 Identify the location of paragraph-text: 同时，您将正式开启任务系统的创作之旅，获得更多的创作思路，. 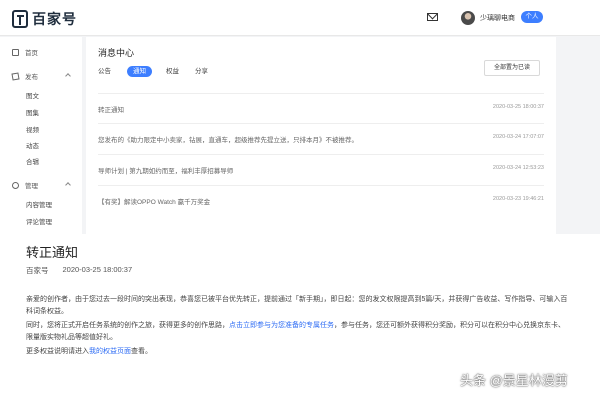
(127, 325).